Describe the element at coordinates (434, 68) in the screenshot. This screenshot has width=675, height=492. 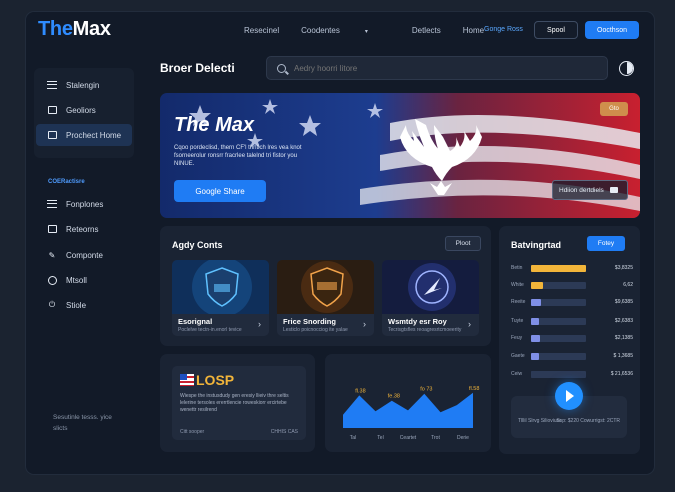
I see `search-input` at that location.